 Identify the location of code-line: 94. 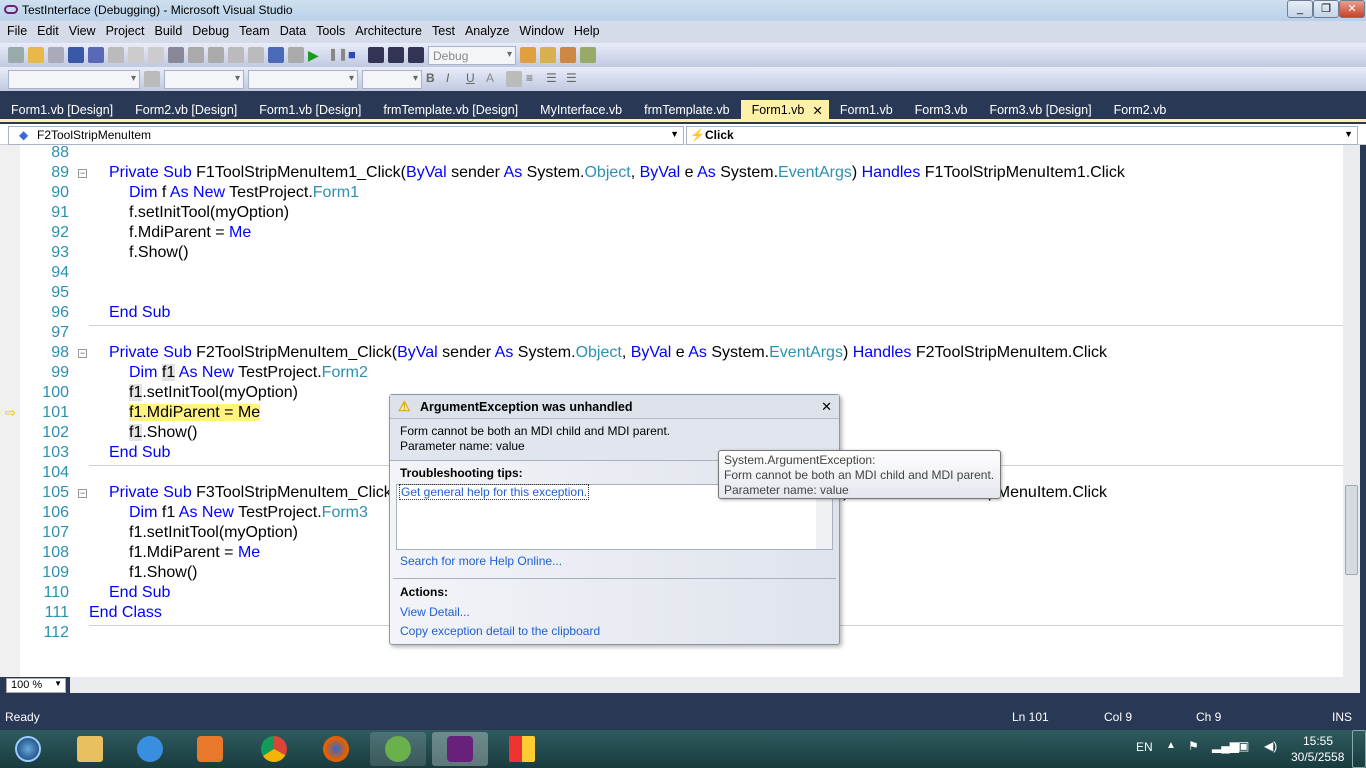
(671, 273).